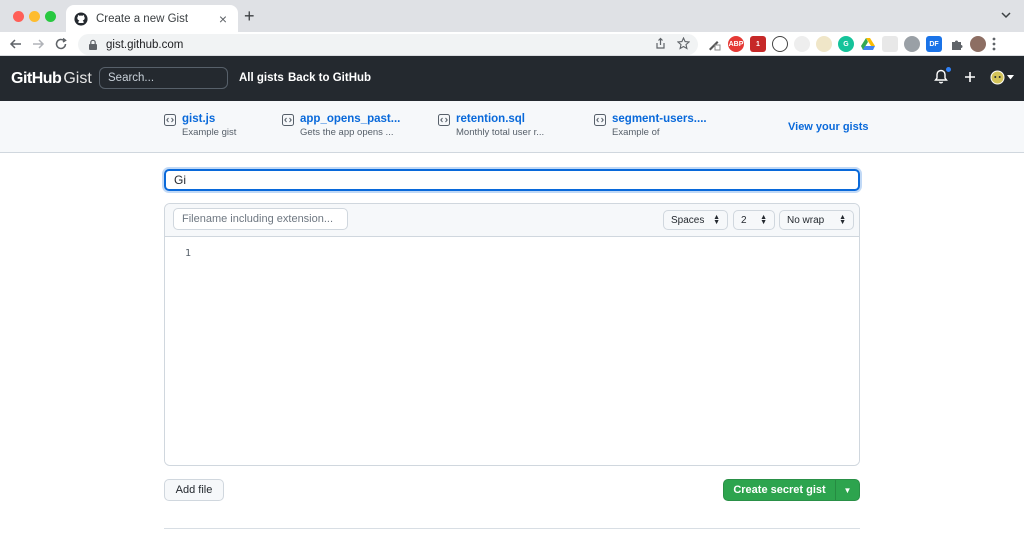 The height and width of the screenshot is (558, 1024). What do you see at coordinates (249, 16) in the screenshot?
I see `new-tab-button: +` at bounding box center [249, 16].